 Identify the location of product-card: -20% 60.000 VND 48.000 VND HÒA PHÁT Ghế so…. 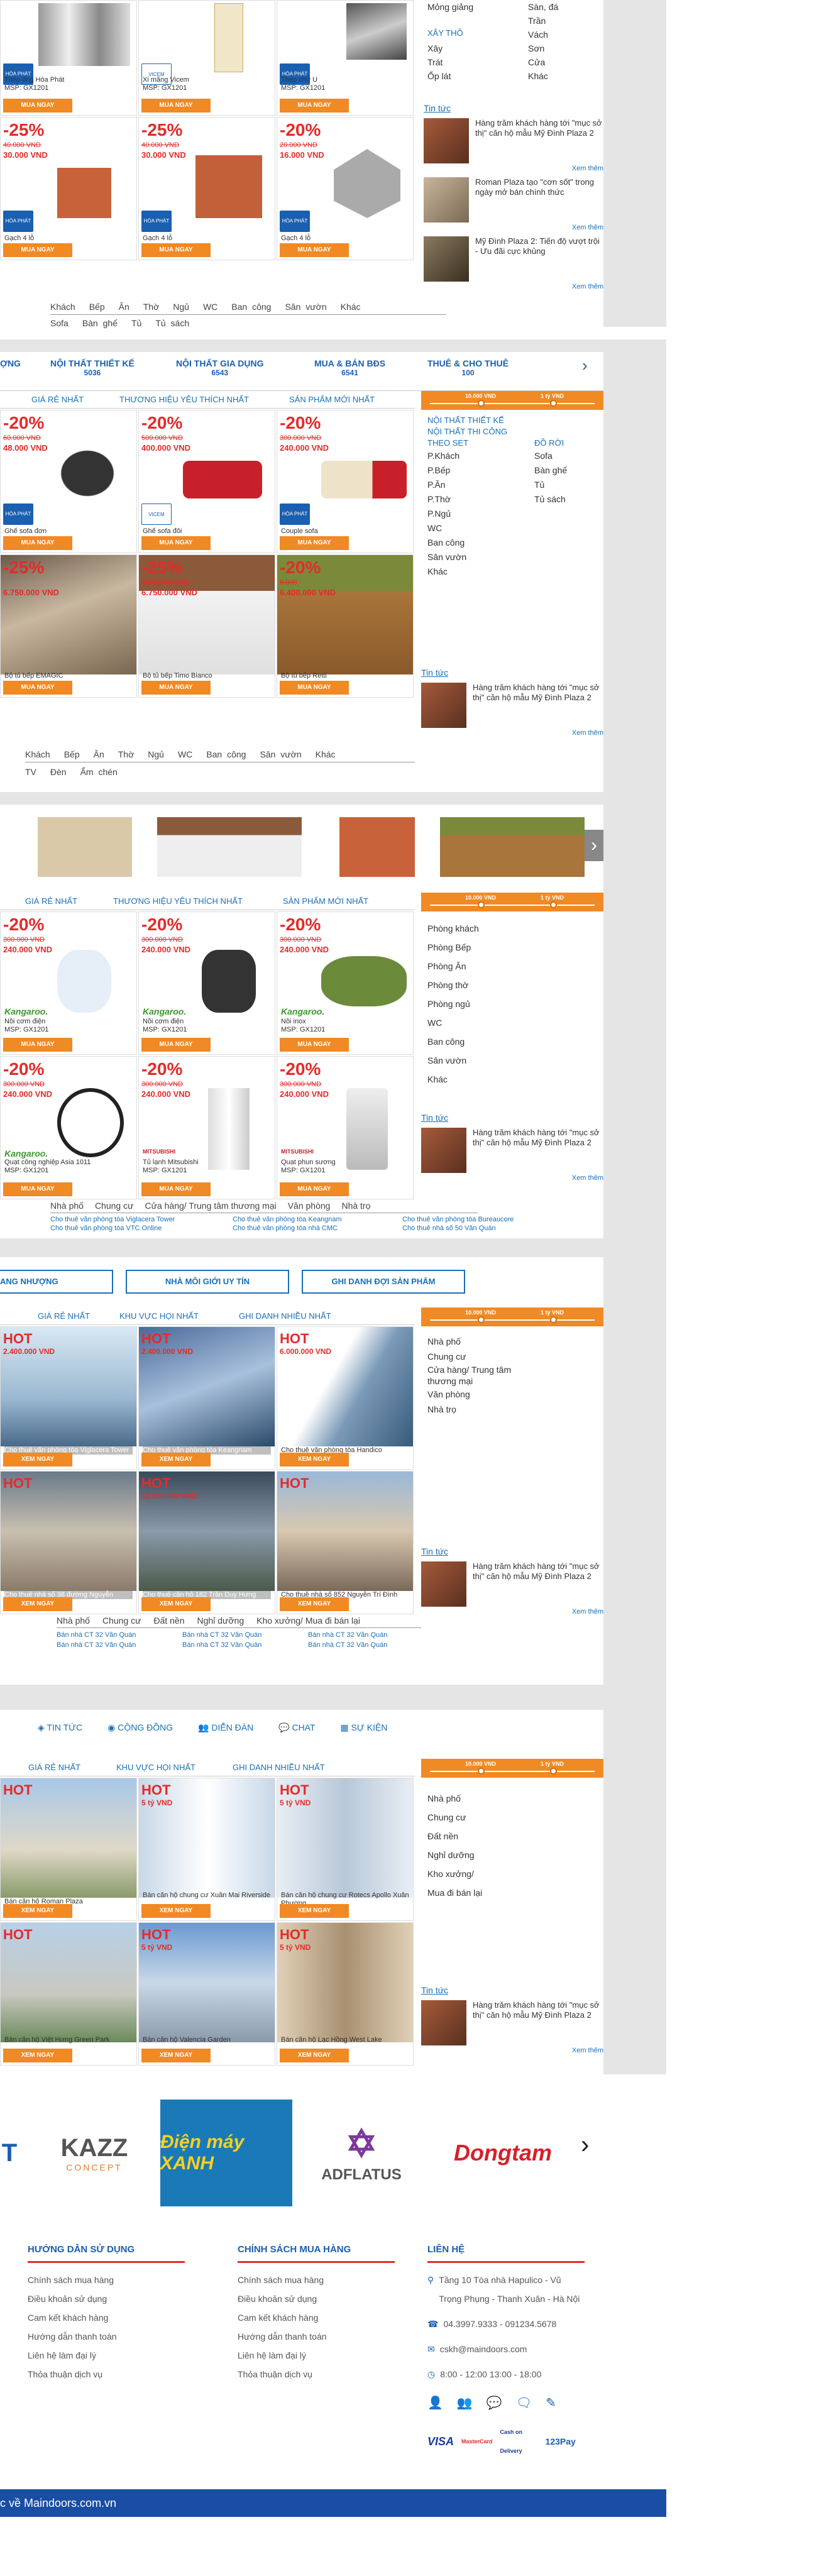
(68, 482).